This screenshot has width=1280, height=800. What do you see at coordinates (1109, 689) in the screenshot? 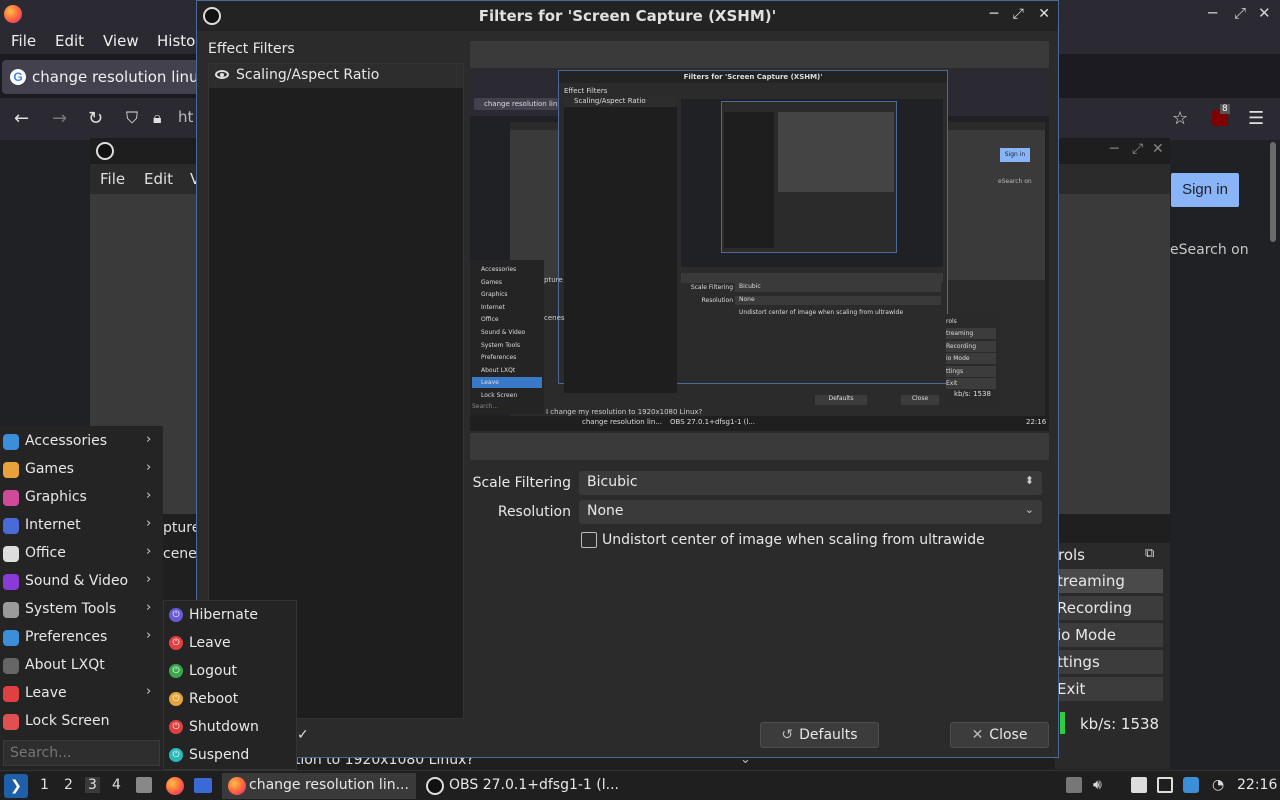
I see `exit-button: Exit` at bounding box center [1109, 689].